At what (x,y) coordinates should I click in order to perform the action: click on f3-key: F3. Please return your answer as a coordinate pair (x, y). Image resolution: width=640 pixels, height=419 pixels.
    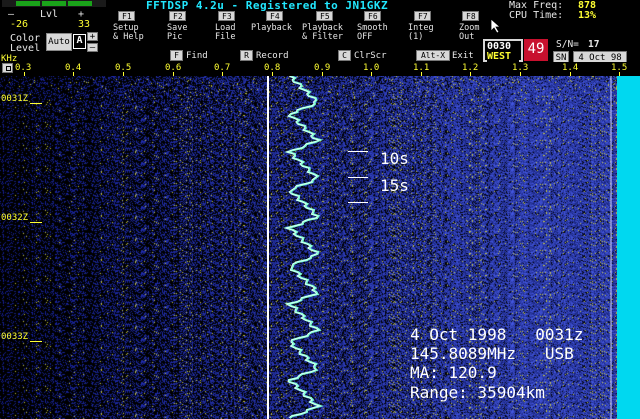
    Looking at the image, I should click on (226, 16).